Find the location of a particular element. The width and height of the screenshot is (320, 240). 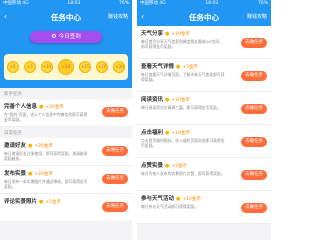

task-desc: 每日发布一条实景图片并通过审核，即可获得金币奖励。 is located at coordinates (46, 184).